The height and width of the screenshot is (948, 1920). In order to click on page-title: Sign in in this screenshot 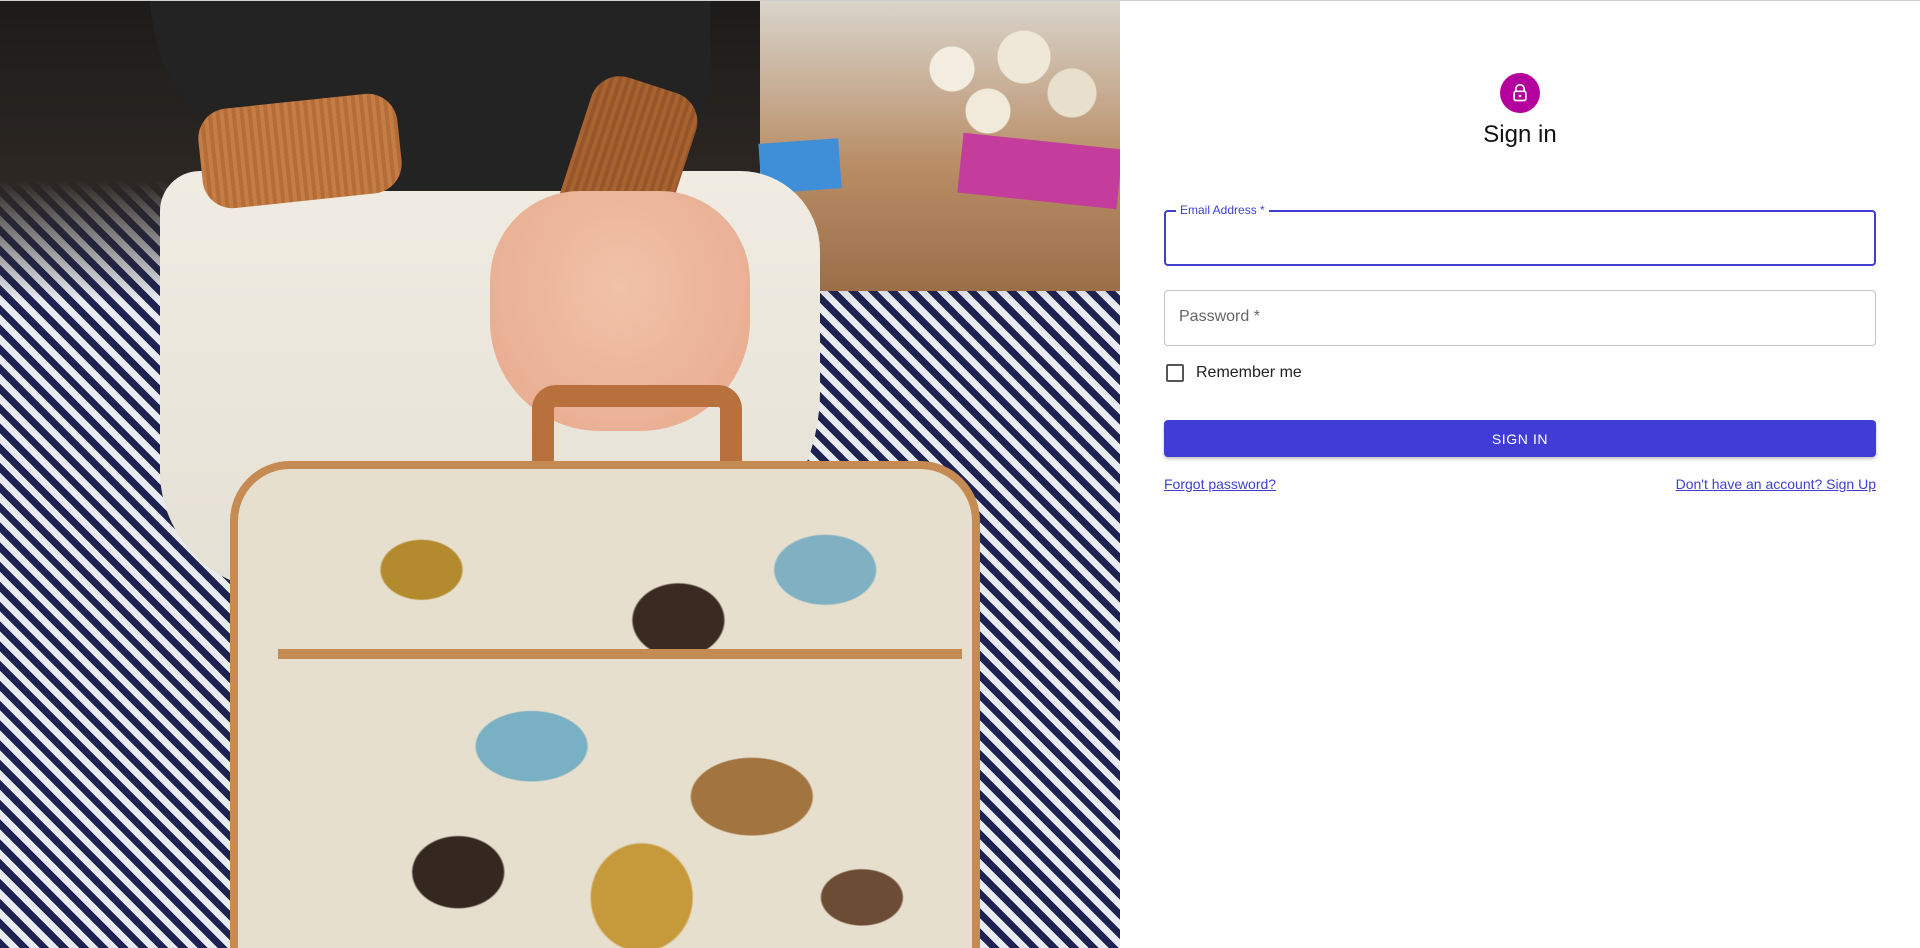, I will do `click(1520, 134)`.